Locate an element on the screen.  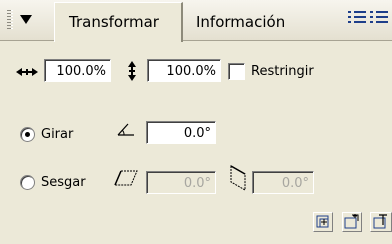
rotate-angle-field: 0.0° is located at coordinates (181, 132).